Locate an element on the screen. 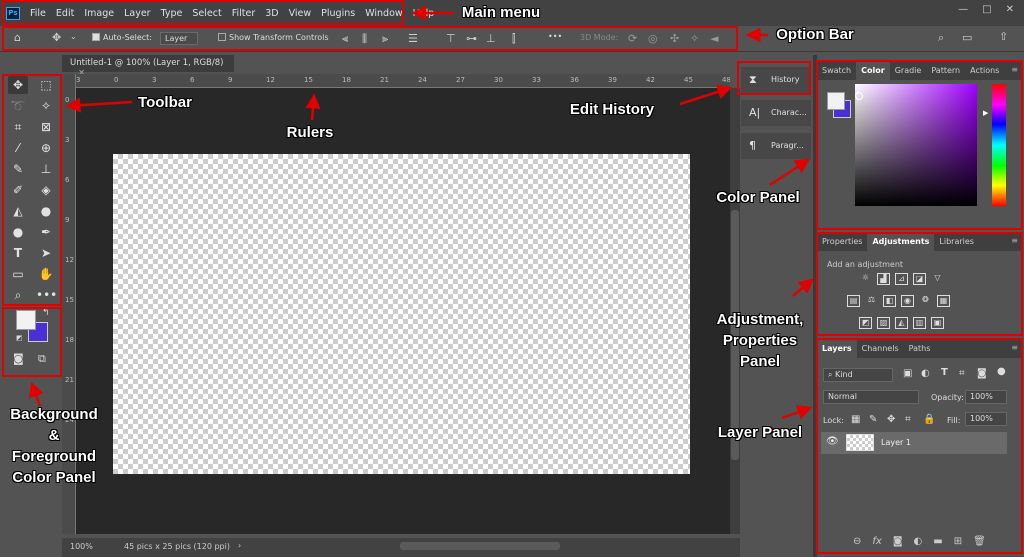  arrow-rulers is located at coordinates (313, 107).